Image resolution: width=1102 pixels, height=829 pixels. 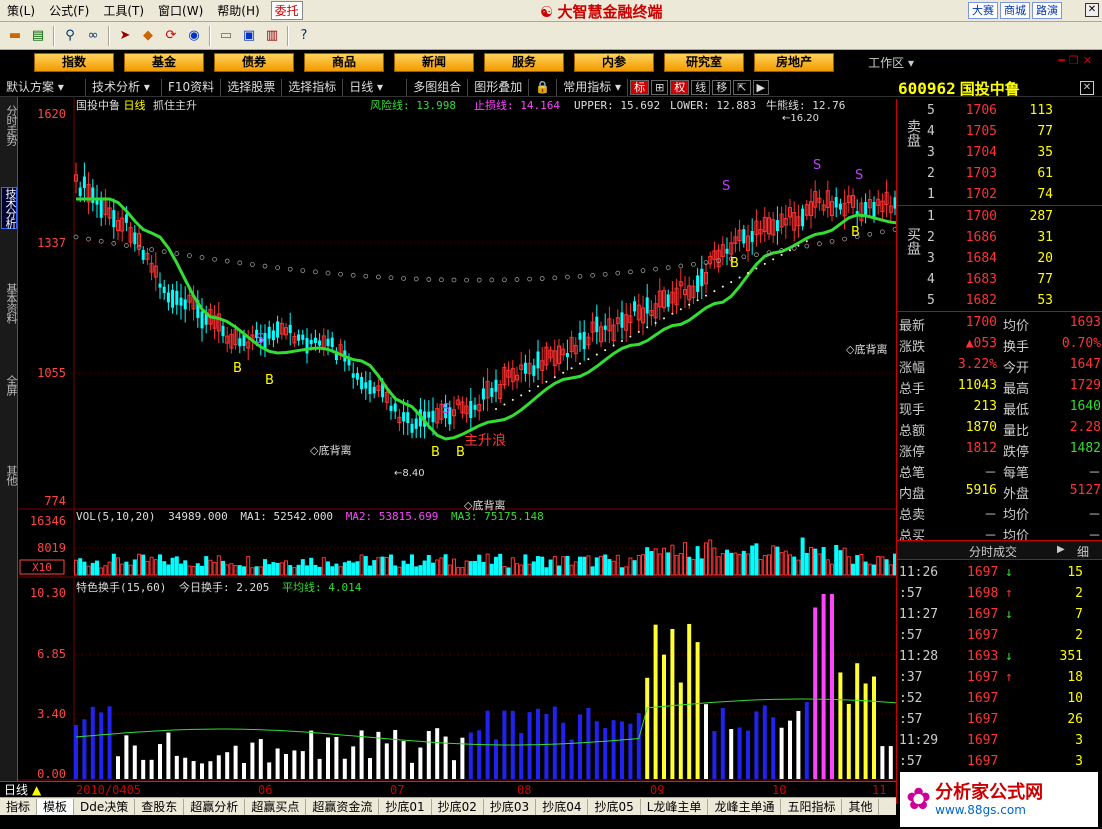 What do you see at coordinates (171, 36) in the screenshot?
I see `toolbar-refresh-icon: ⟳` at bounding box center [171, 36].